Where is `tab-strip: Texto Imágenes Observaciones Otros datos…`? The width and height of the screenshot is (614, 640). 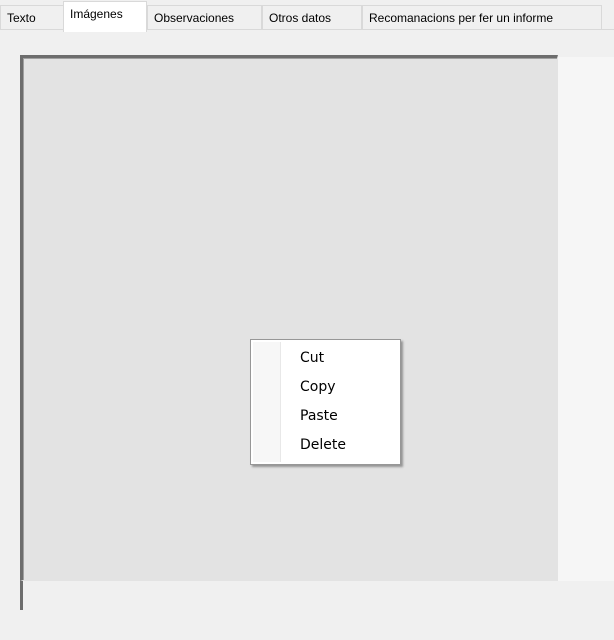 tab-strip: Texto Imágenes Observaciones Otros datos… is located at coordinates (307, 16).